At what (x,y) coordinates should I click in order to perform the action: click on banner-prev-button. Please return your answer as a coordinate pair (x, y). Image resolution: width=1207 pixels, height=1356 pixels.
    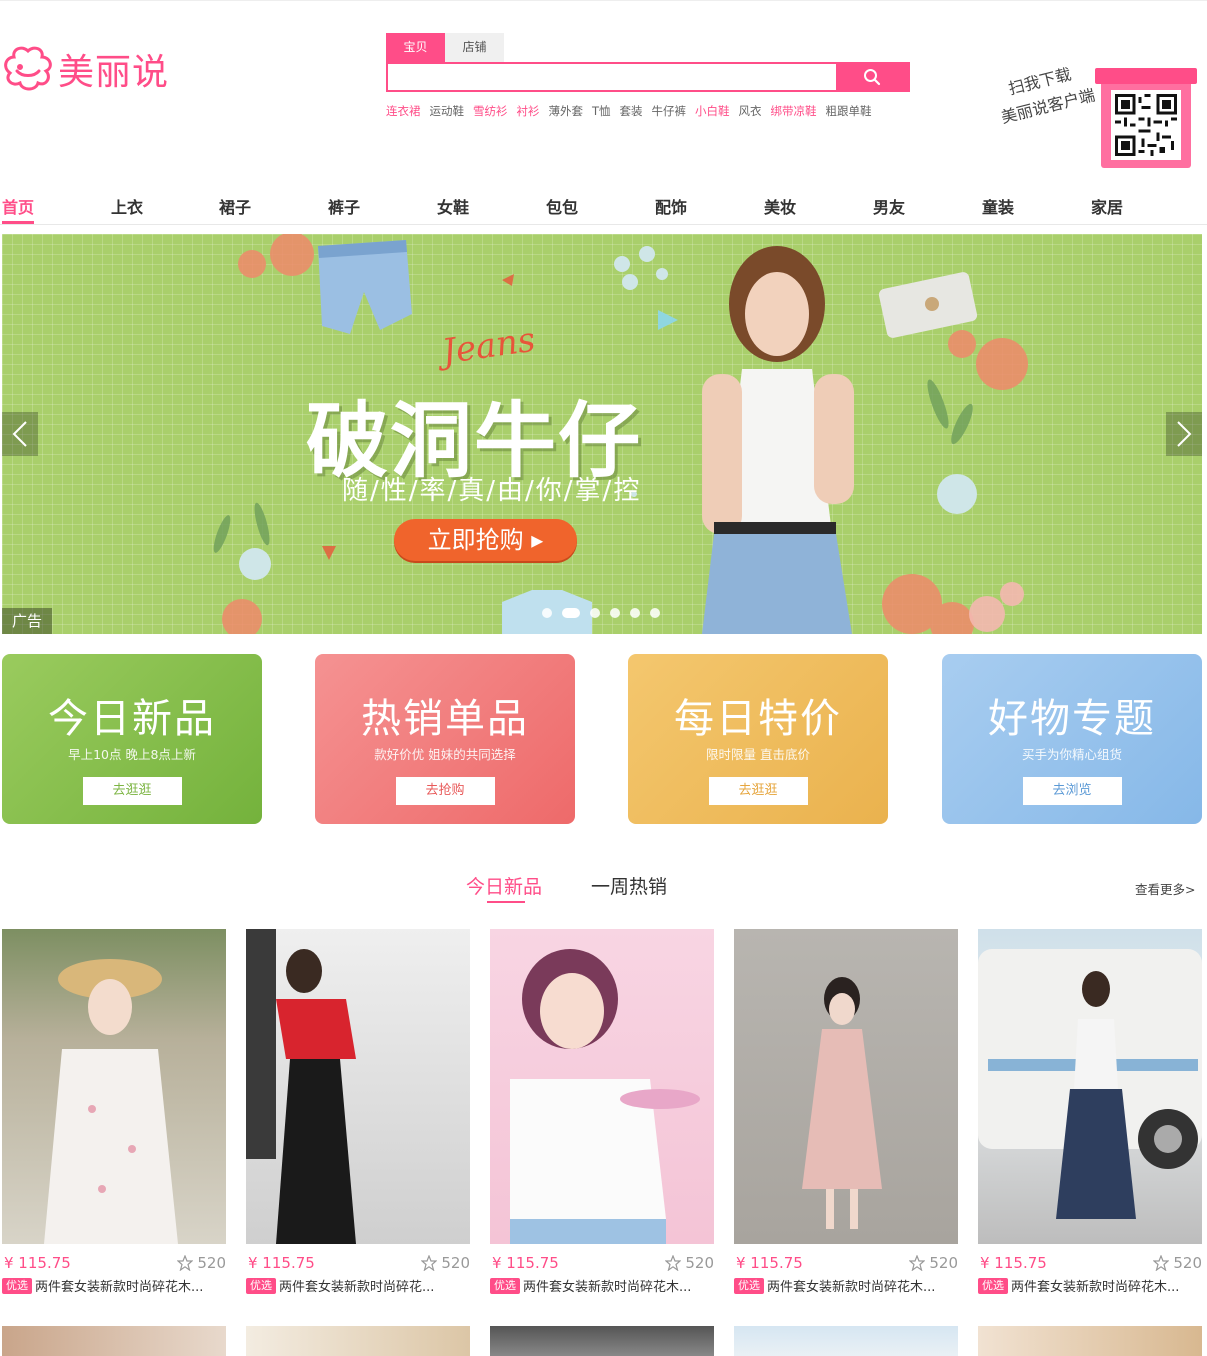
    Looking at the image, I should click on (20, 434).